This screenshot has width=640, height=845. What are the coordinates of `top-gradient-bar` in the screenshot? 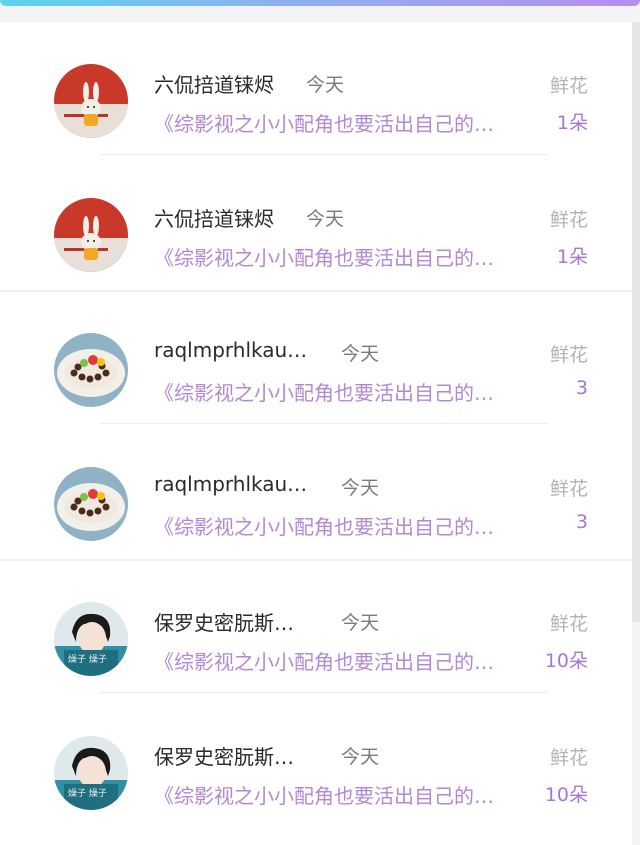 It's located at (320, 3).